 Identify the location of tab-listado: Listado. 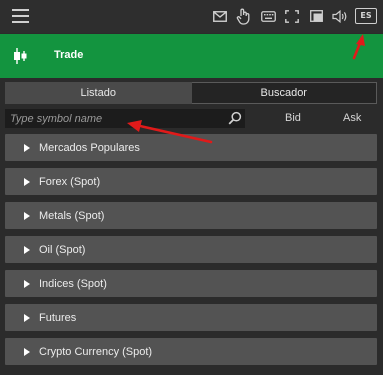
(98, 93).